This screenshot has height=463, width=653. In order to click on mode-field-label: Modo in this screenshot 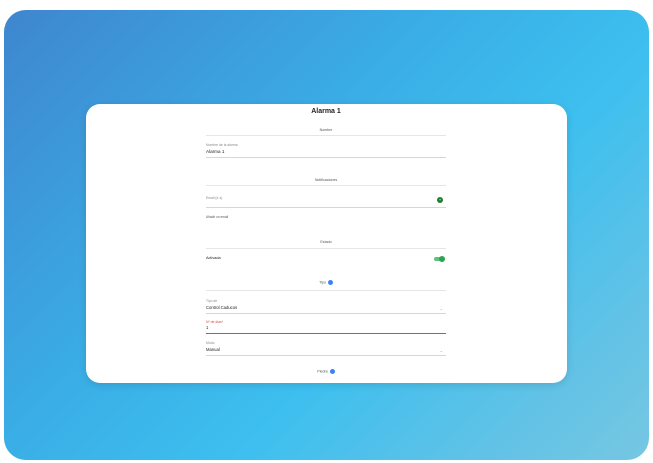, I will do `click(210, 343)`.